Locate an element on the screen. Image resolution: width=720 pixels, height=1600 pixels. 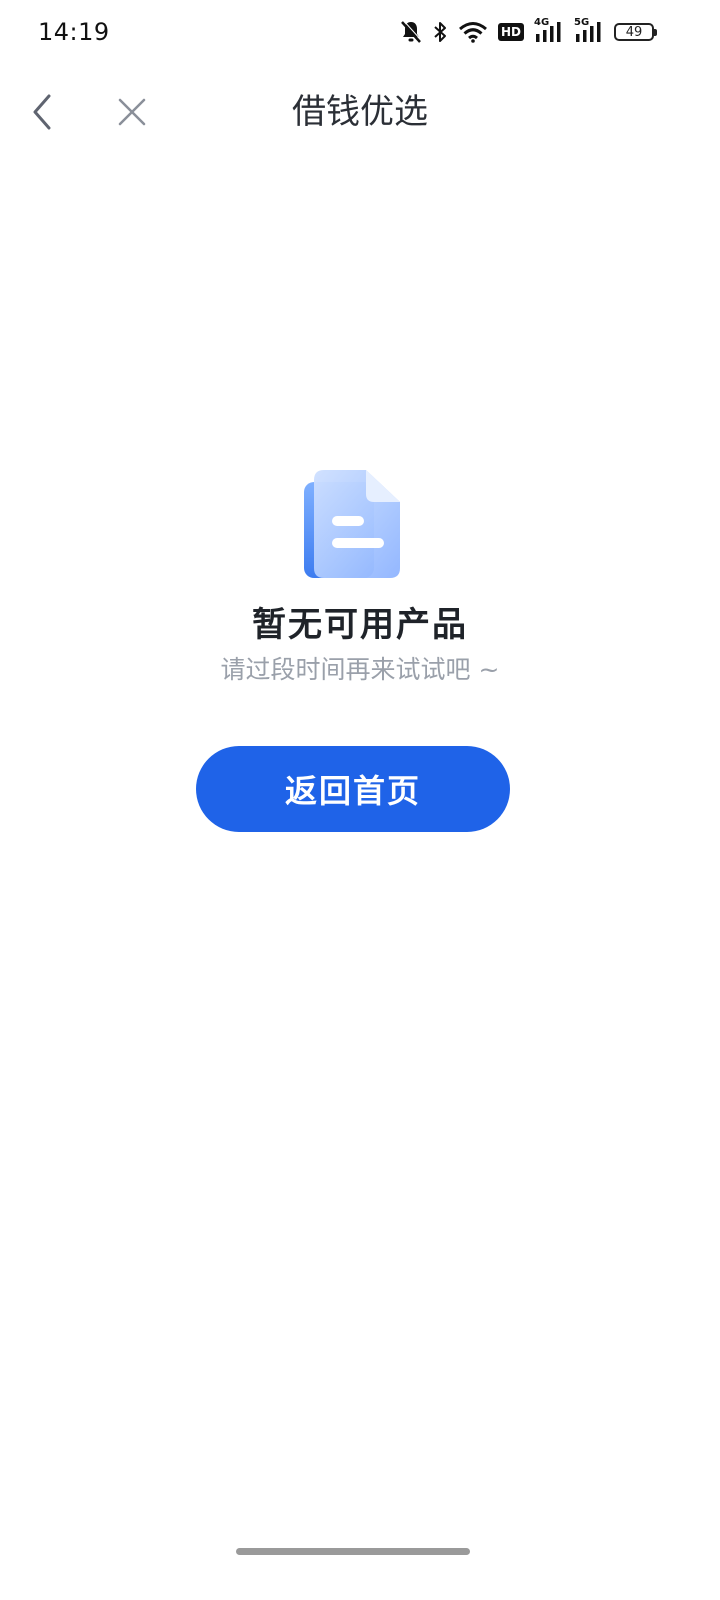
nav-bar: 借钱优选 is located at coordinates (360, 112).